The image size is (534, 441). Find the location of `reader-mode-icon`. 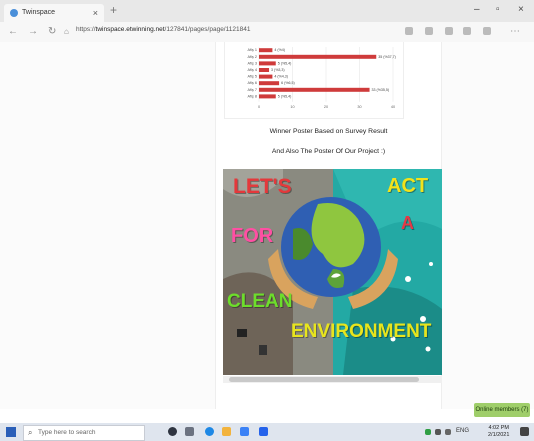

reader-mode-icon is located at coordinates (409, 31).